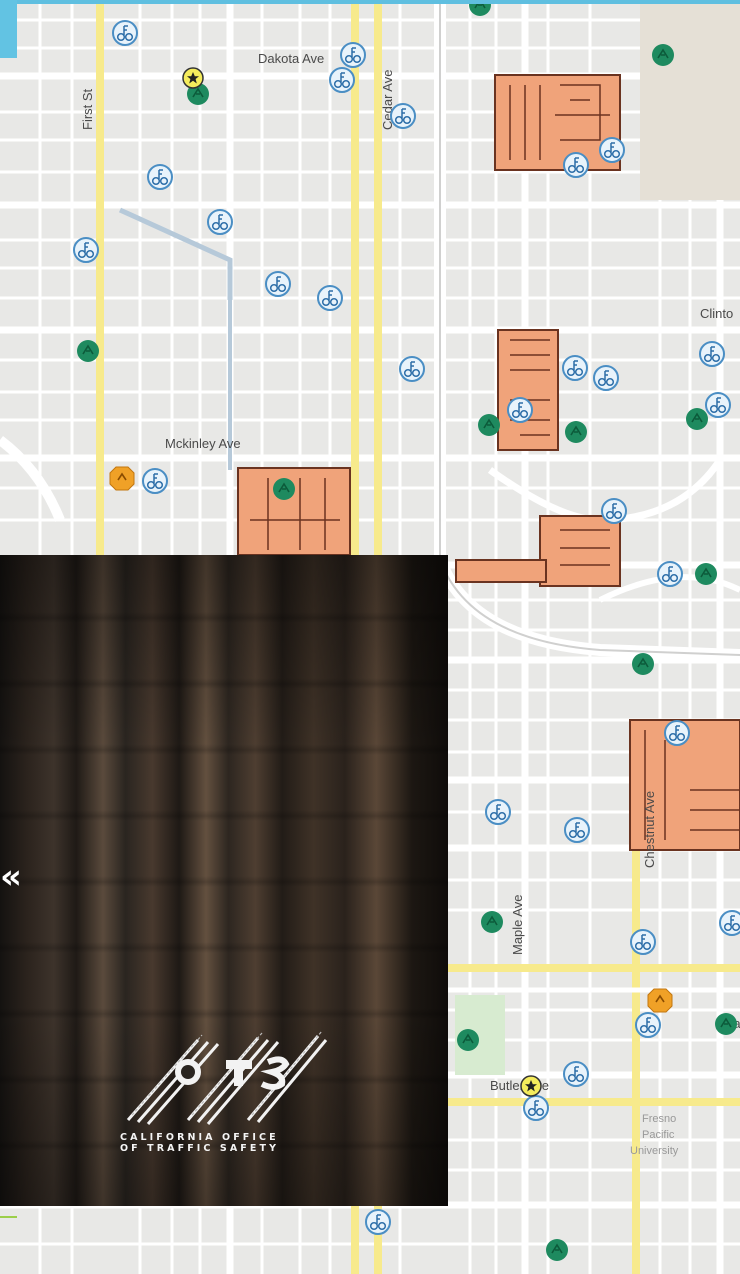 This screenshot has height=1274, width=740. What do you see at coordinates (690, 100) in the screenshot?
I see `land-parcel` at bounding box center [690, 100].